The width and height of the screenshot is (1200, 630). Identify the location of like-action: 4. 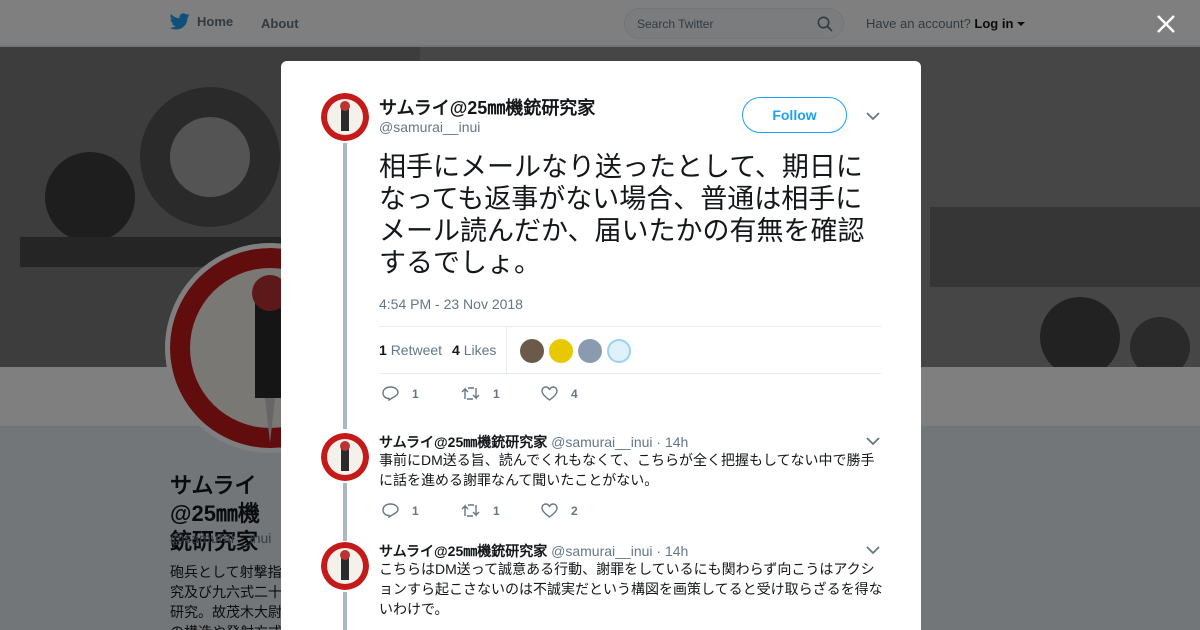
(559, 393).